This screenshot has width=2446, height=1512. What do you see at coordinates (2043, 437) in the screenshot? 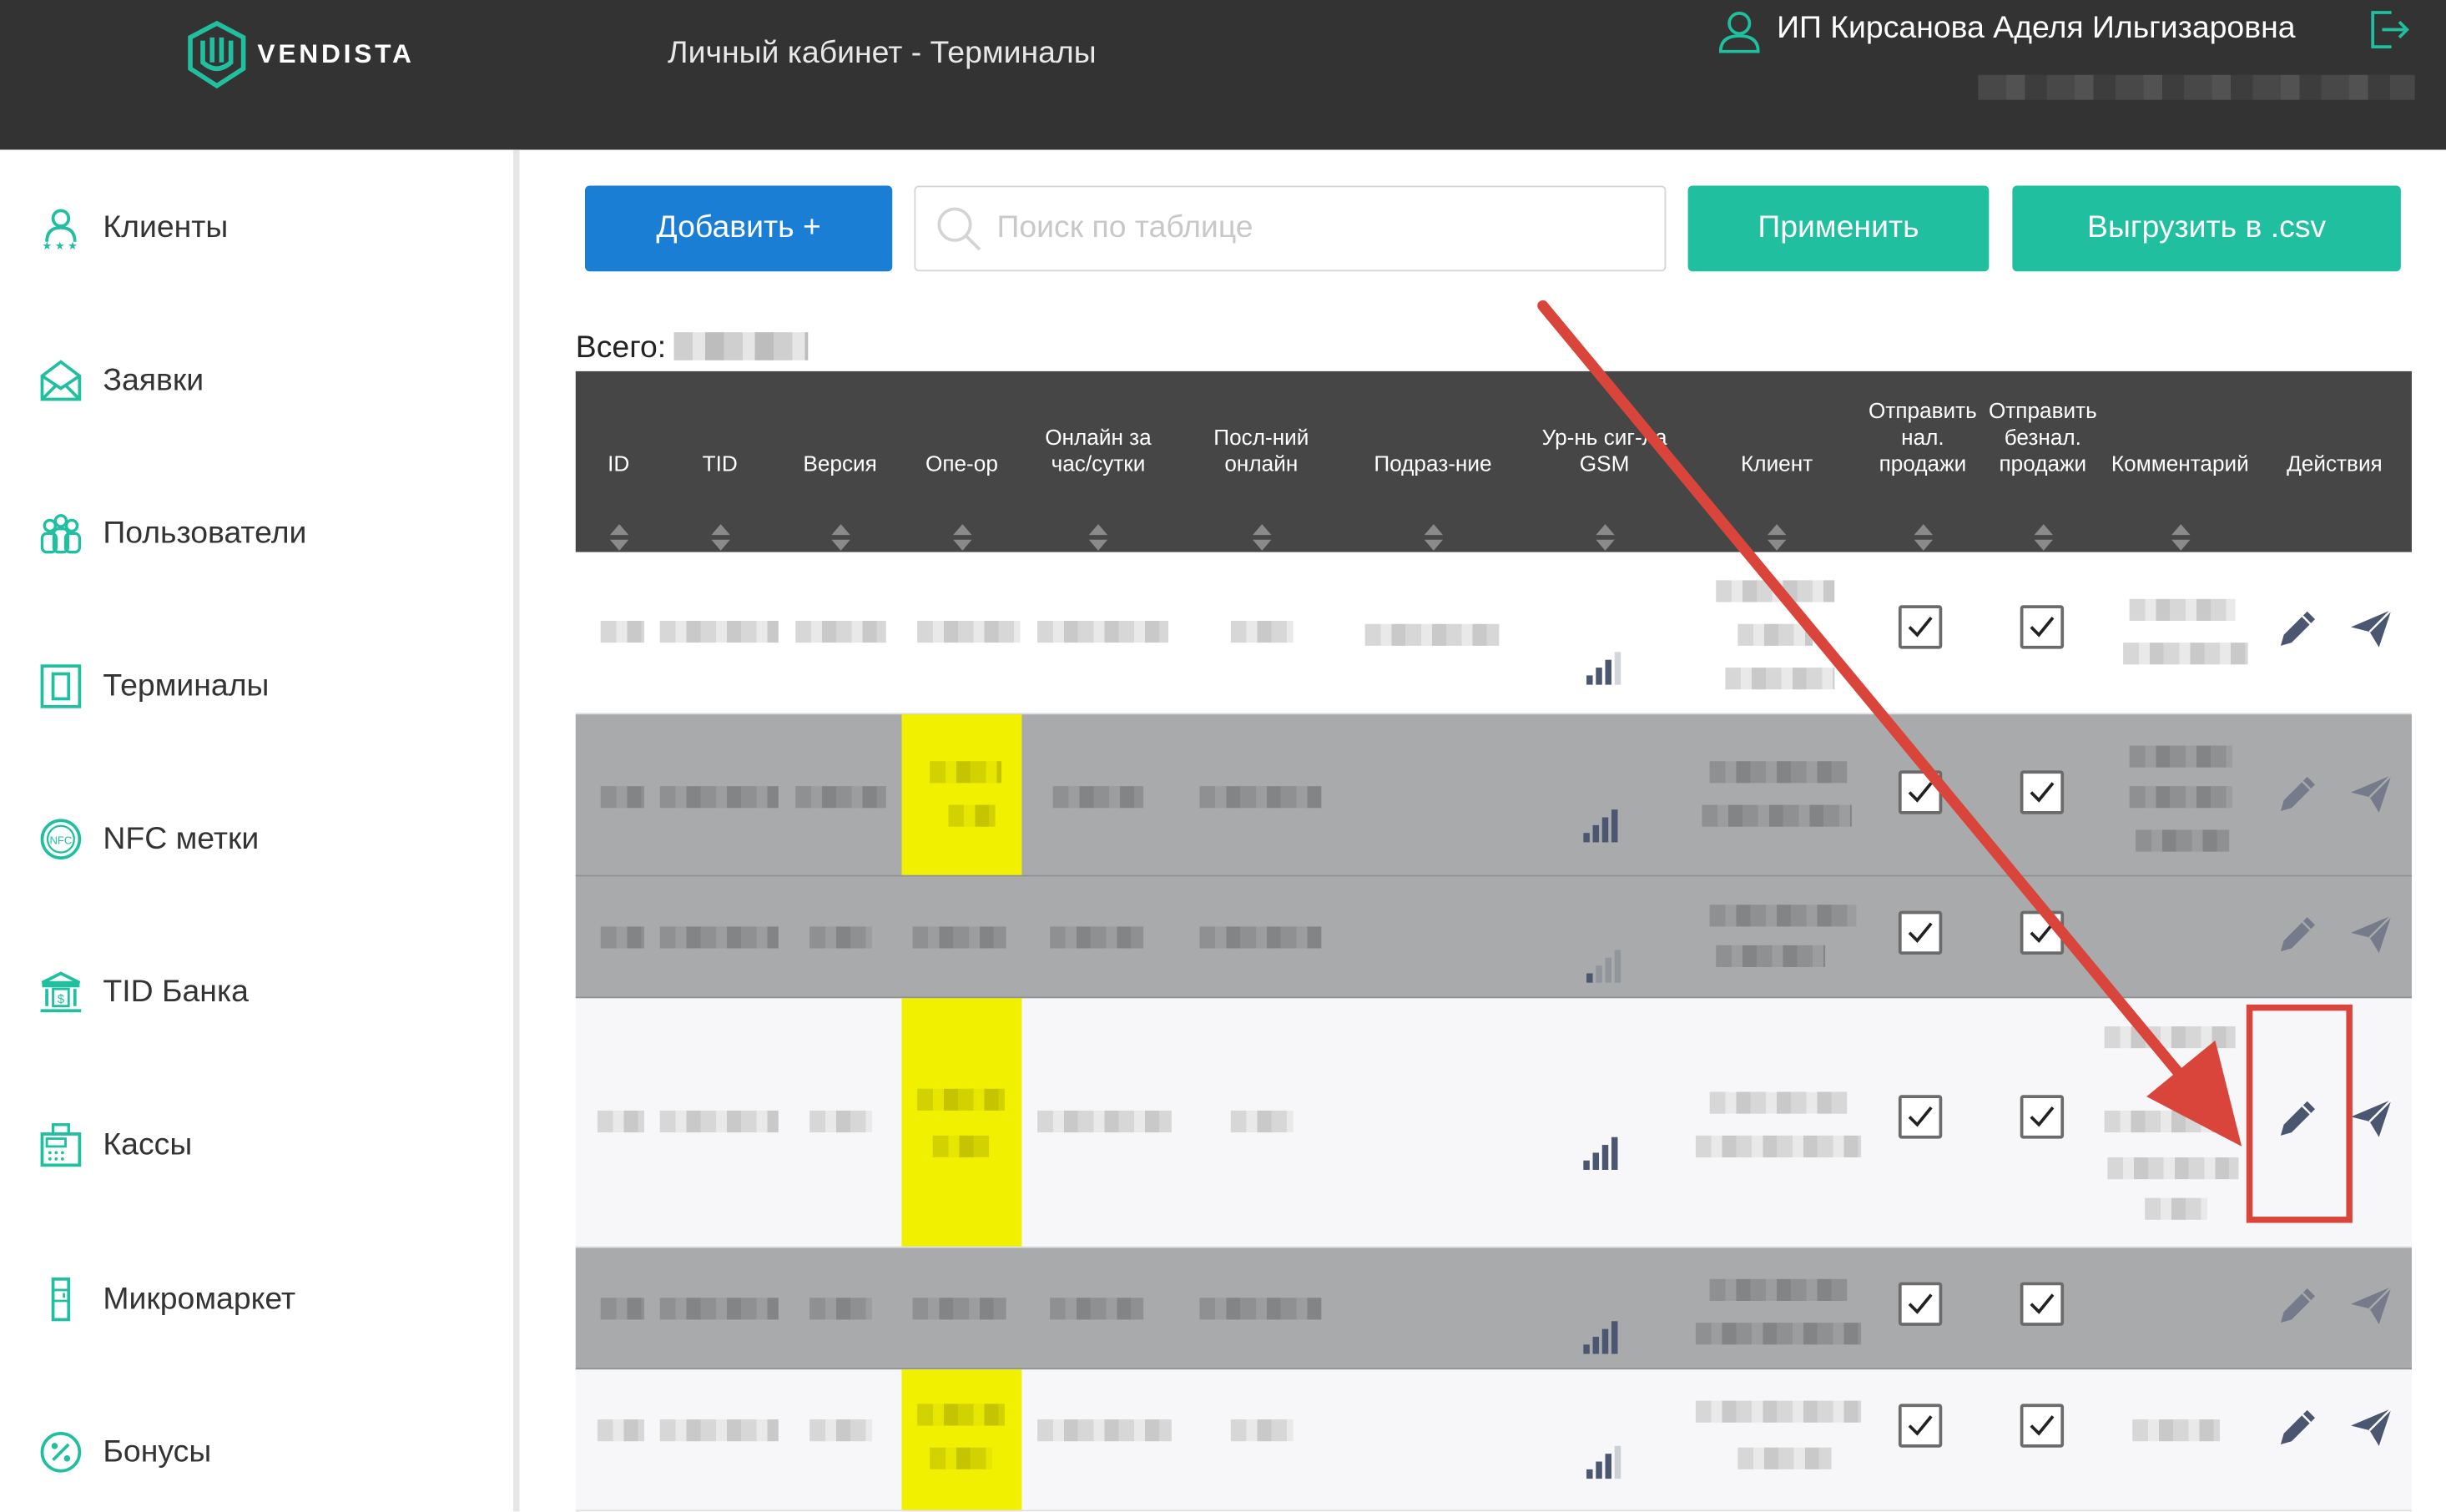
I see `column-header-label: Отправить безнал. продажи` at bounding box center [2043, 437].